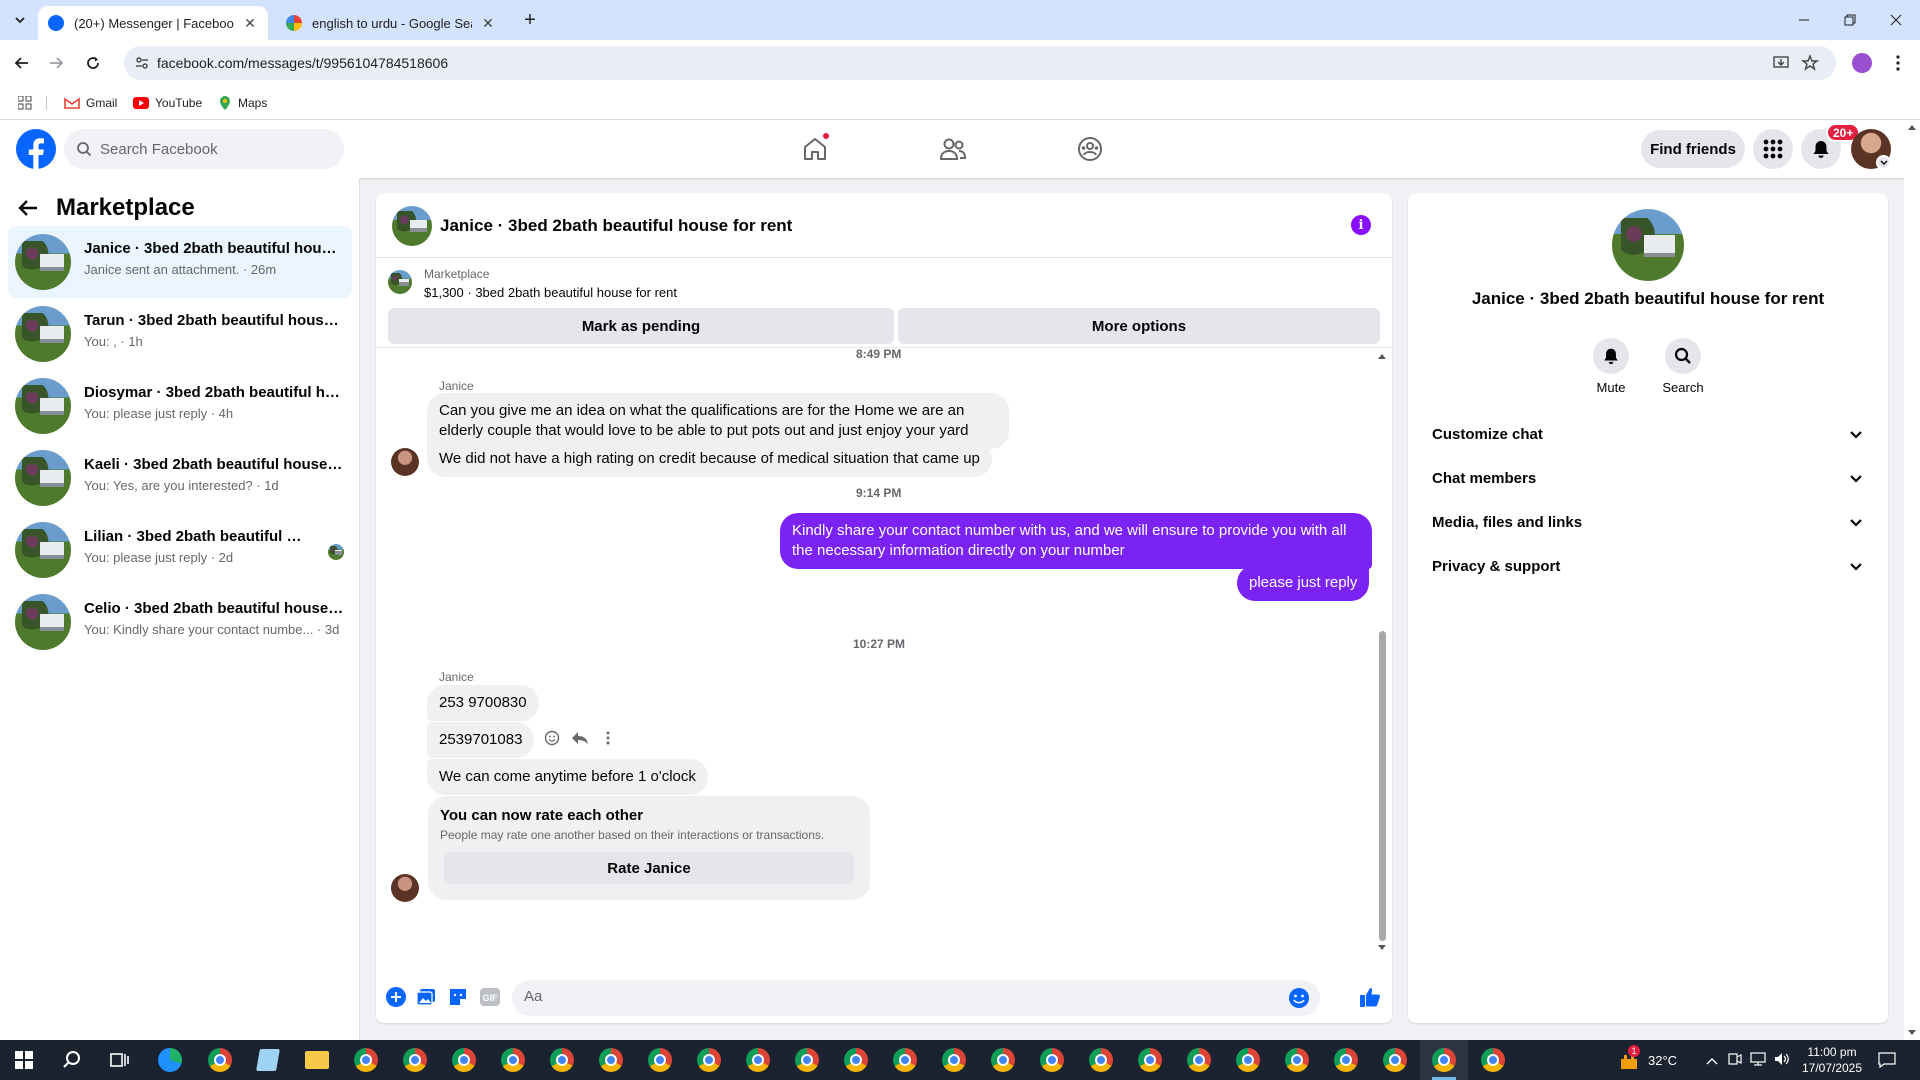  Describe the element at coordinates (1773, 149) in the screenshot. I see `menu-button` at that location.